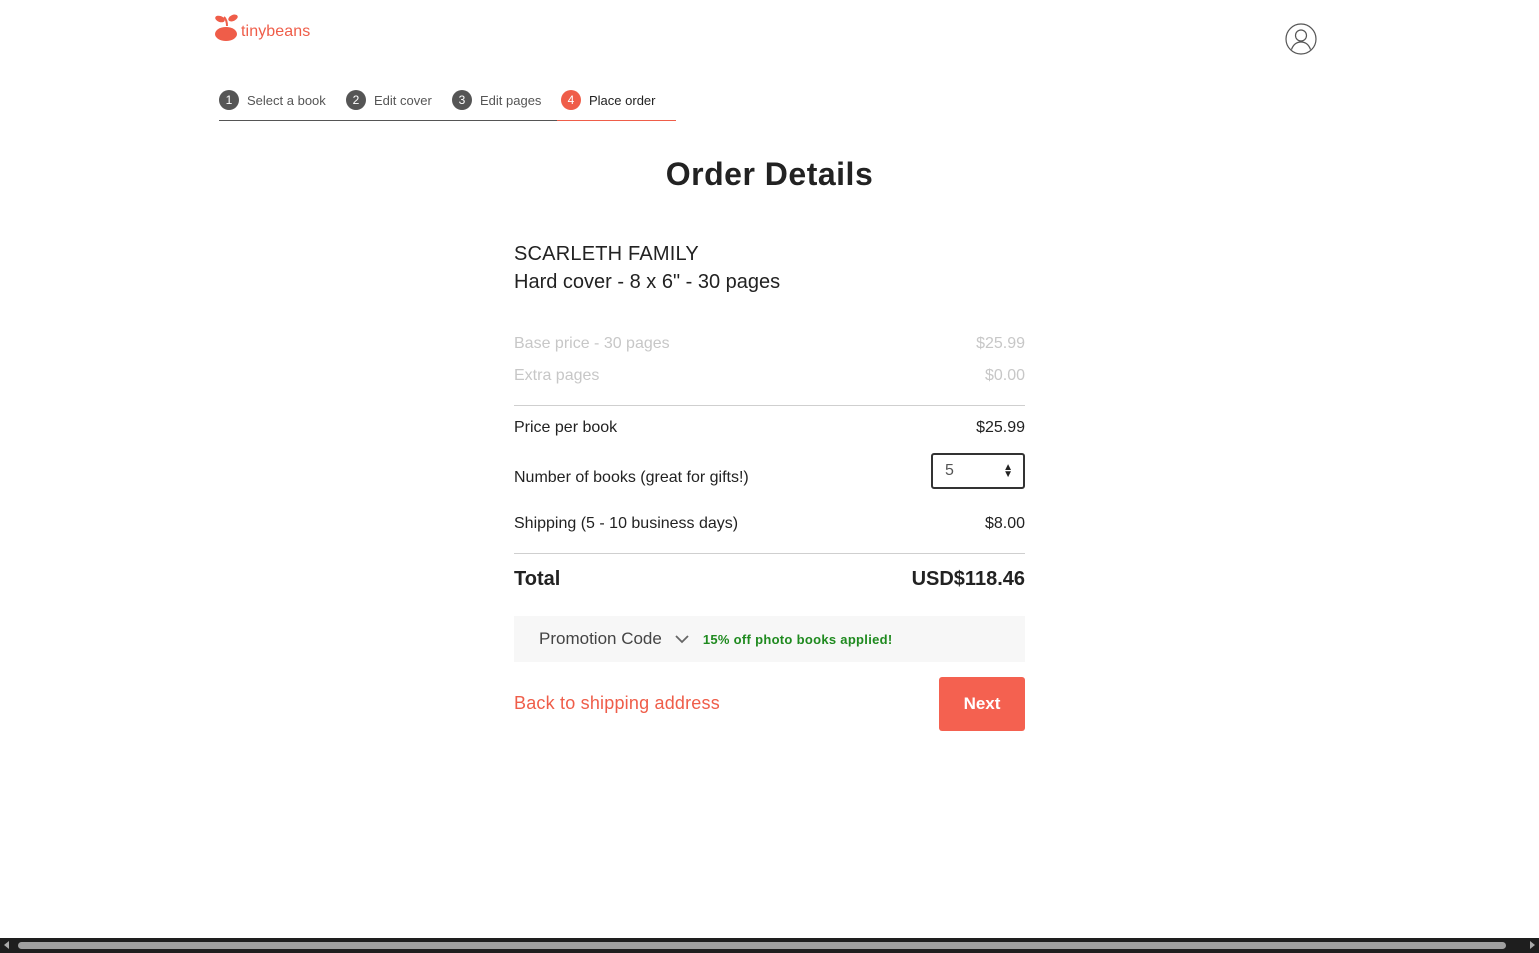 This screenshot has height=953, width=1539. What do you see at coordinates (647, 282) in the screenshot?
I see `book-spec: Hard cover - 8 x 6" - 30 pages` at bounding box center [647, 282].